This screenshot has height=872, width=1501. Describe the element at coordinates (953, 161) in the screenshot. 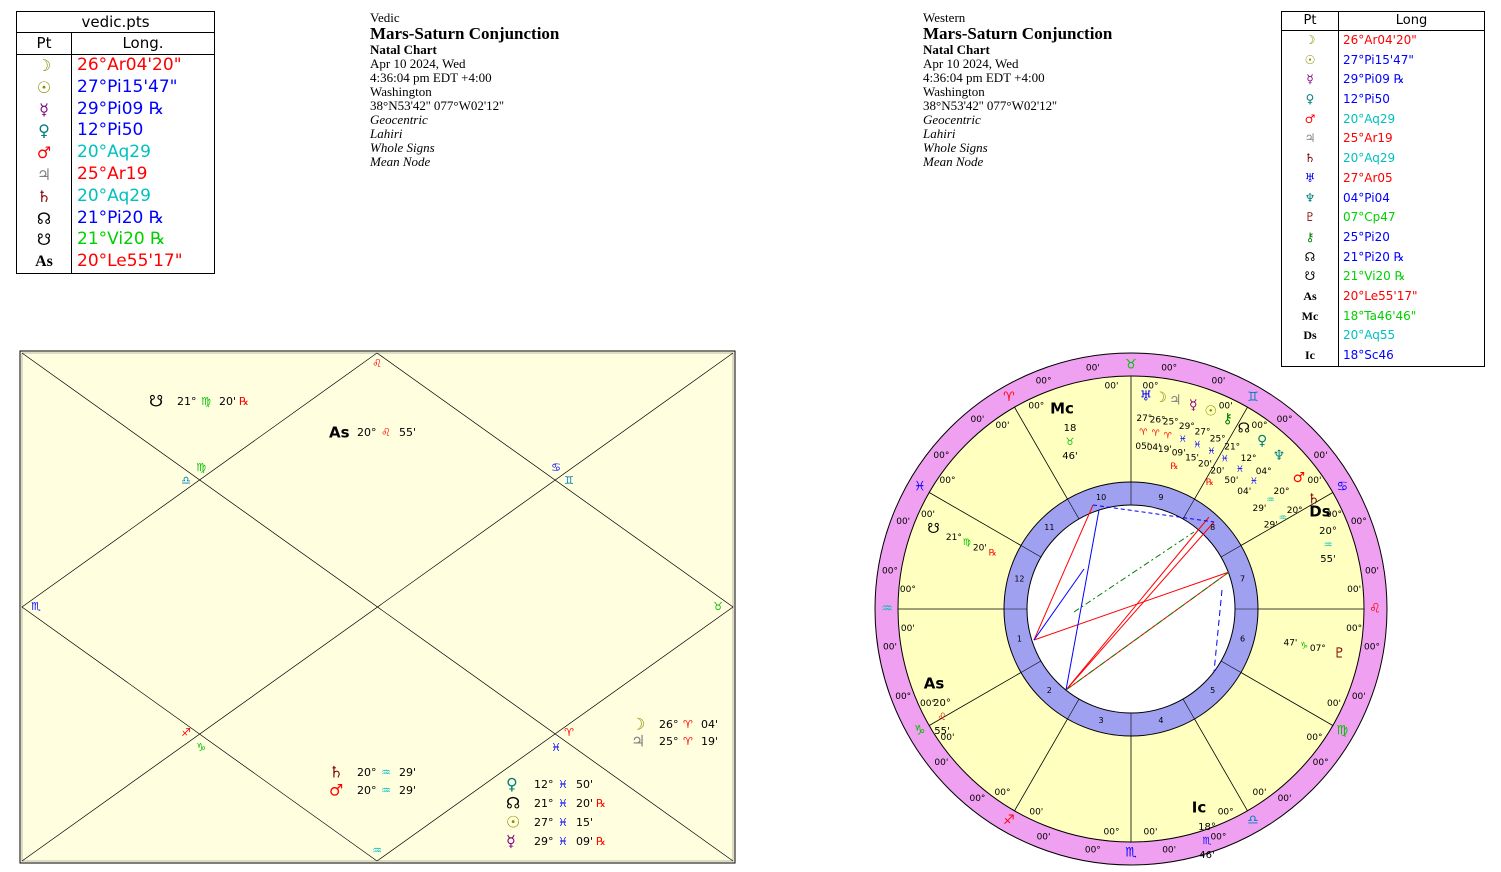

I see `chart-option-4: Mean Node` at that location.